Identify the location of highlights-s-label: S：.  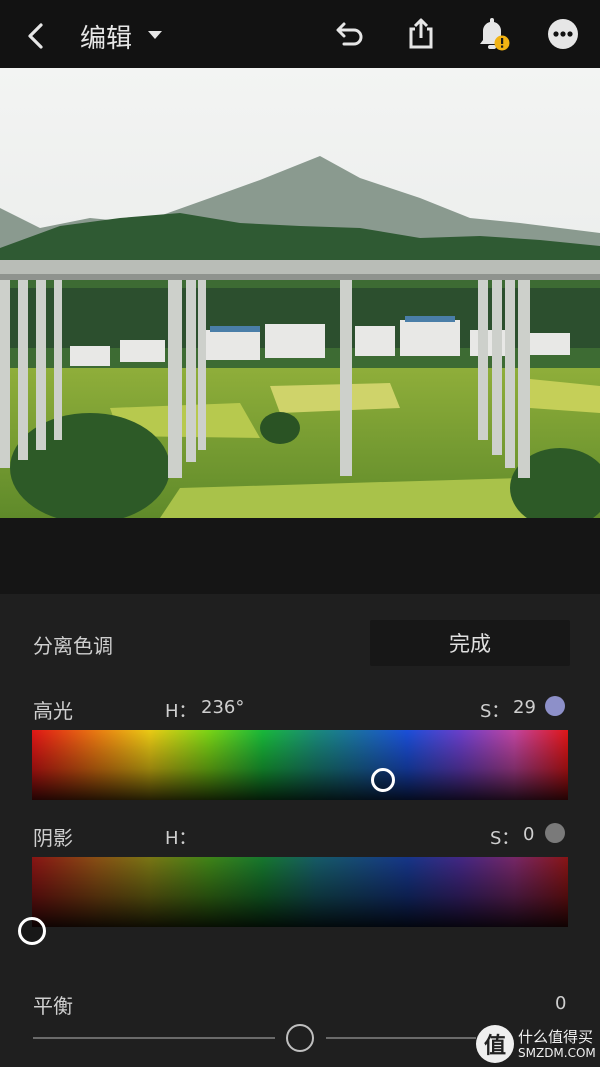
(495, 711).